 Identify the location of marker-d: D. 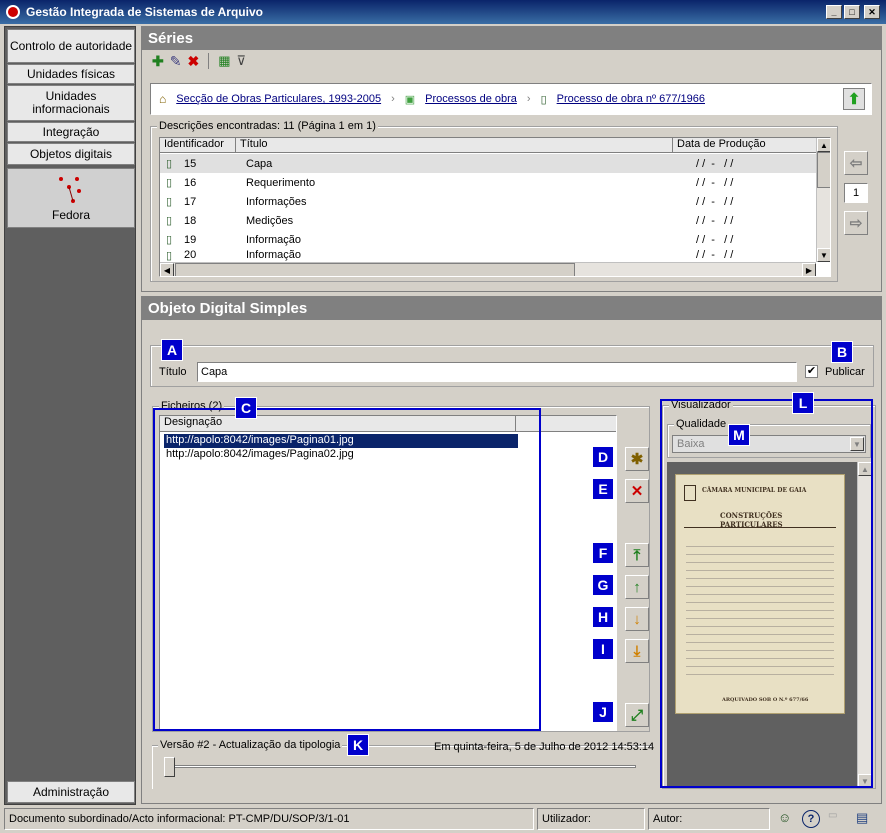
(603, 457).